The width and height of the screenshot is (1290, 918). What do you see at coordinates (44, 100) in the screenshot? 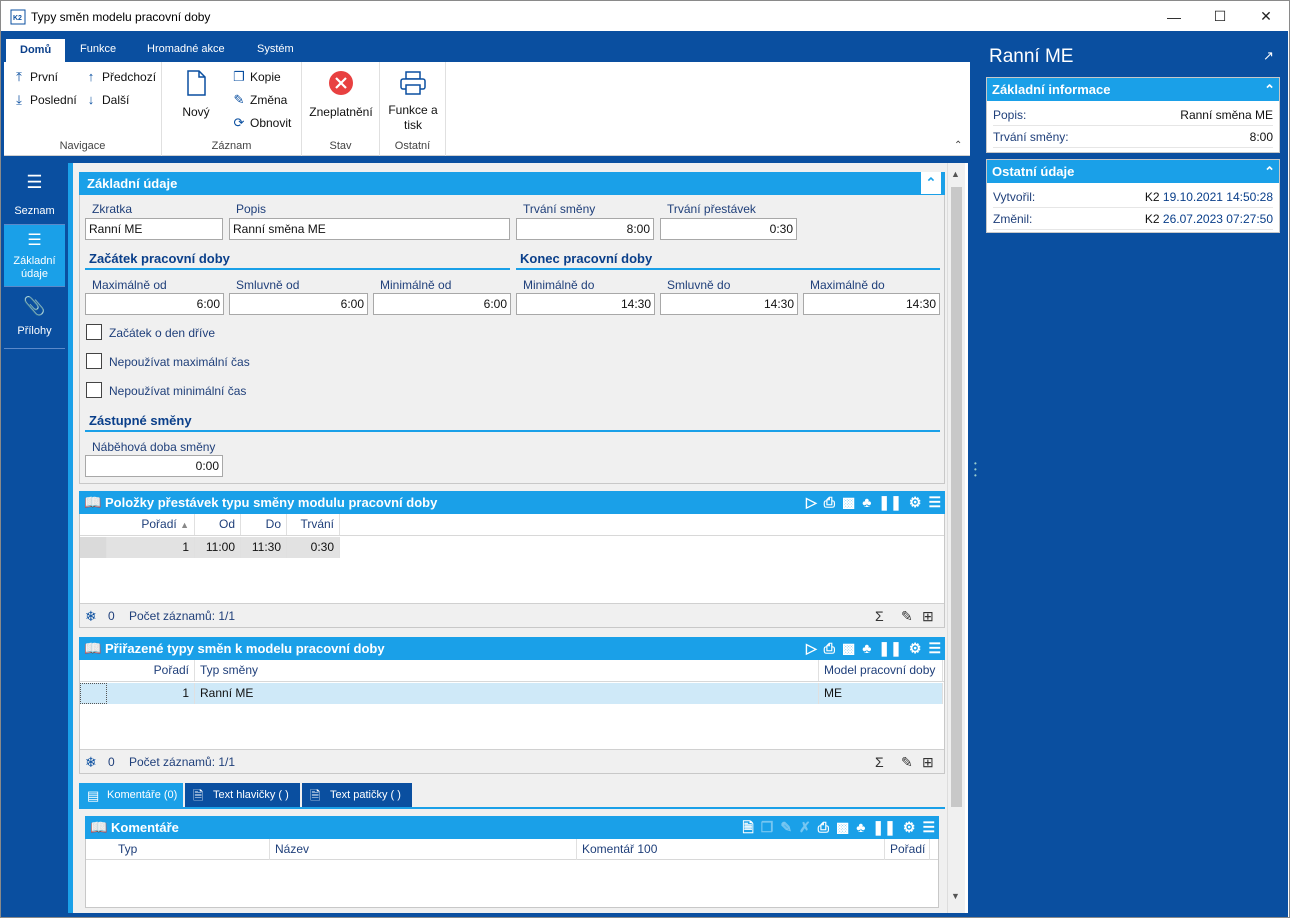
I see `posledni-button: ⤓ Poslední` at bounding box center [44, 100].